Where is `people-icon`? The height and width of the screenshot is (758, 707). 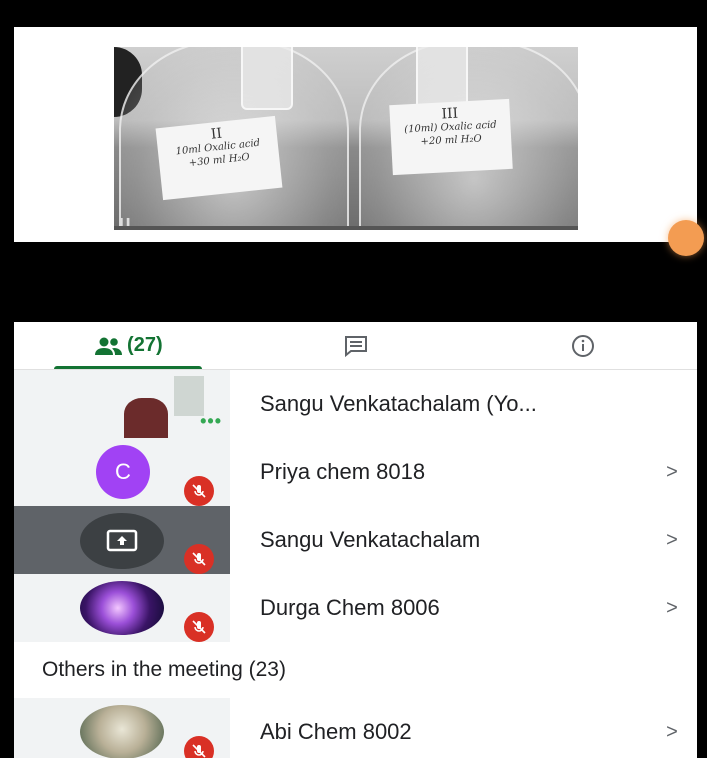 people-icon is located at coordinates (109, 346).